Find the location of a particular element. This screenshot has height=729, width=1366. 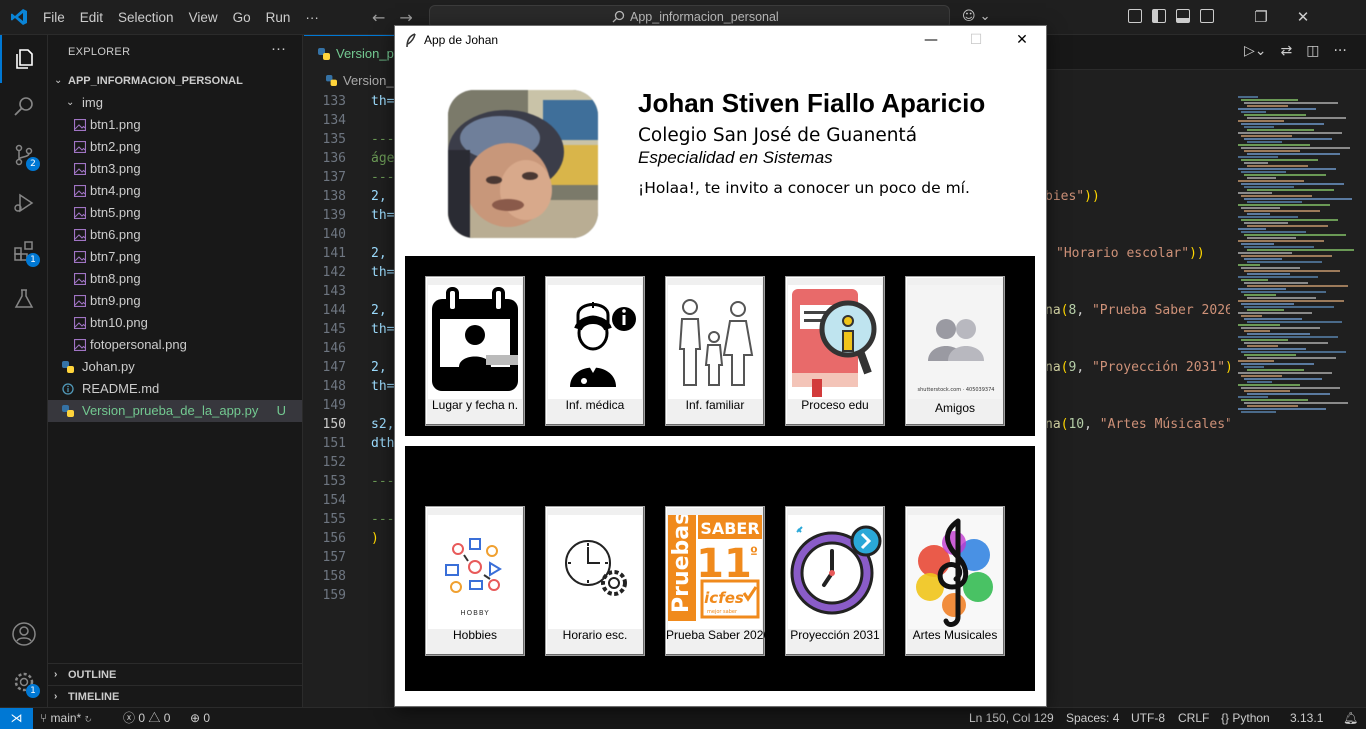

app-maximize-icon: ☐ is located at coordinates (976, 41).